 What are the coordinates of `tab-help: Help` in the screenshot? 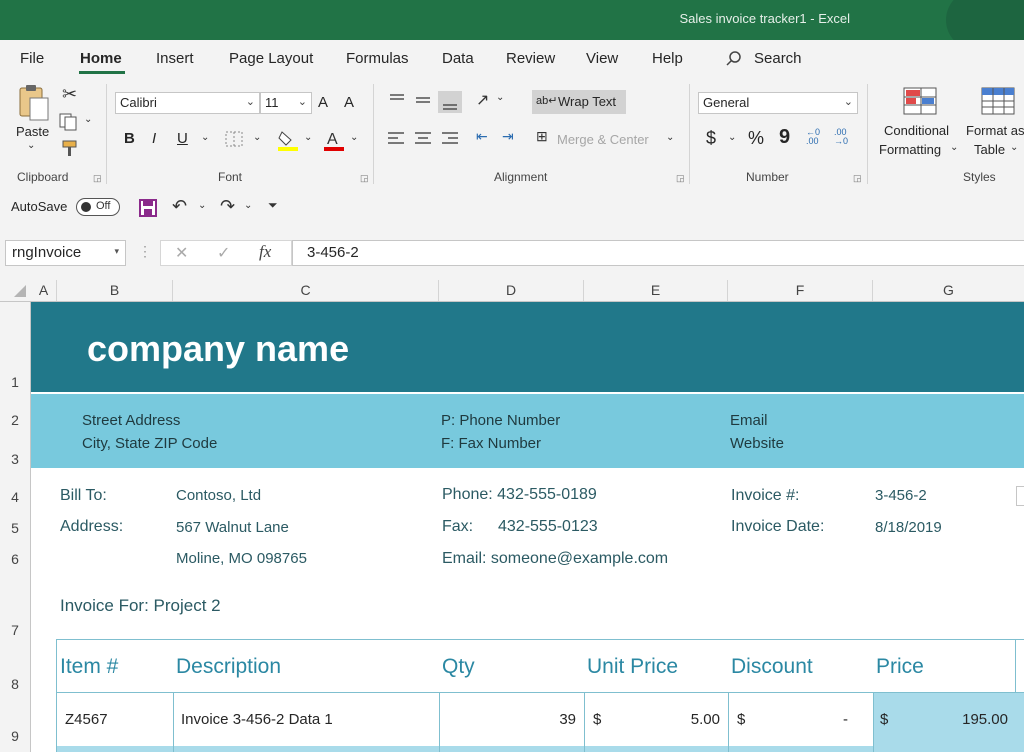 It's located at (667, 58).